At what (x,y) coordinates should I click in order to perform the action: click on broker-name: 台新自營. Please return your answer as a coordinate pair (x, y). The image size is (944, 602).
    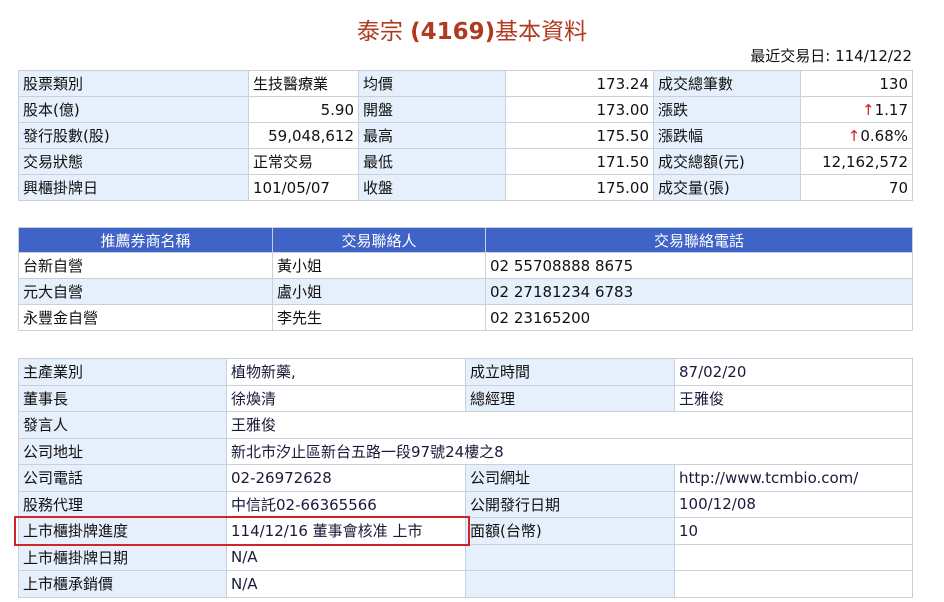
    Looking at the image, I should click on (145, 265).